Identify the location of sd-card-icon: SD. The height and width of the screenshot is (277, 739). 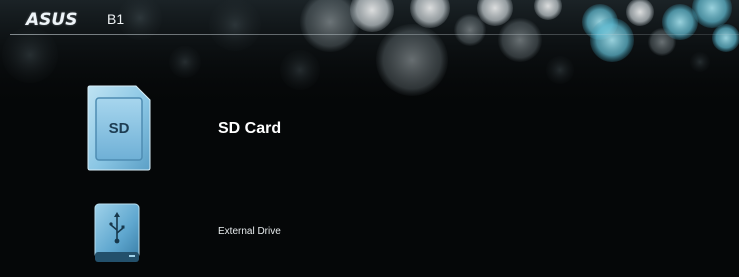
(119, 128).